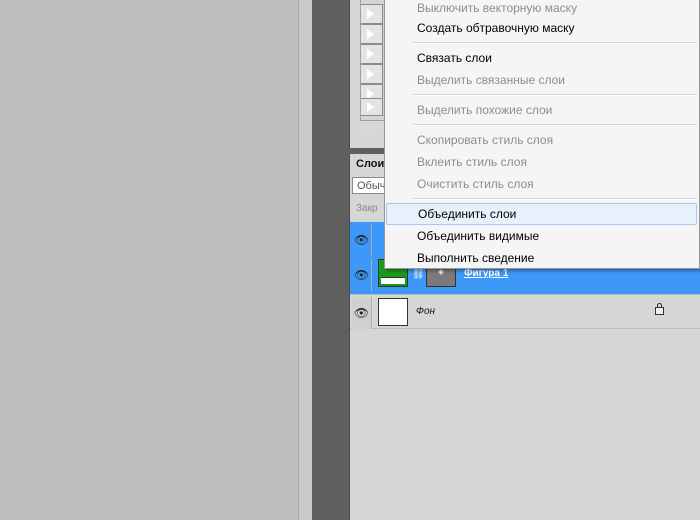 The width and height of the screenshot is (700, 520). Describe the element at coordinates (542, 184) in the screenshot. I see `menu-item-clear-layer-style: Очистить стиль слоя` at that location.